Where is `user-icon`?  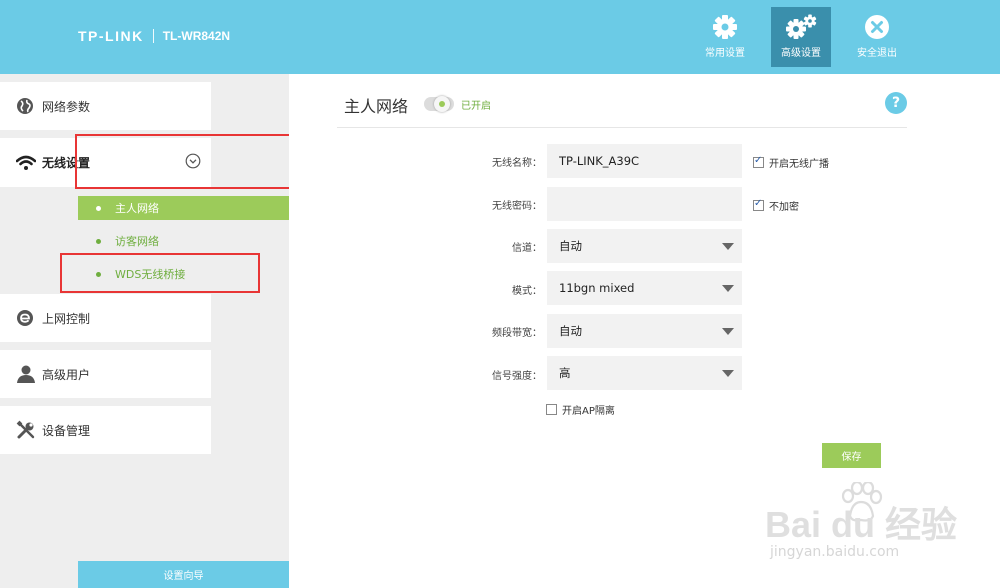 user-icon is located at coordinates (26, 374).